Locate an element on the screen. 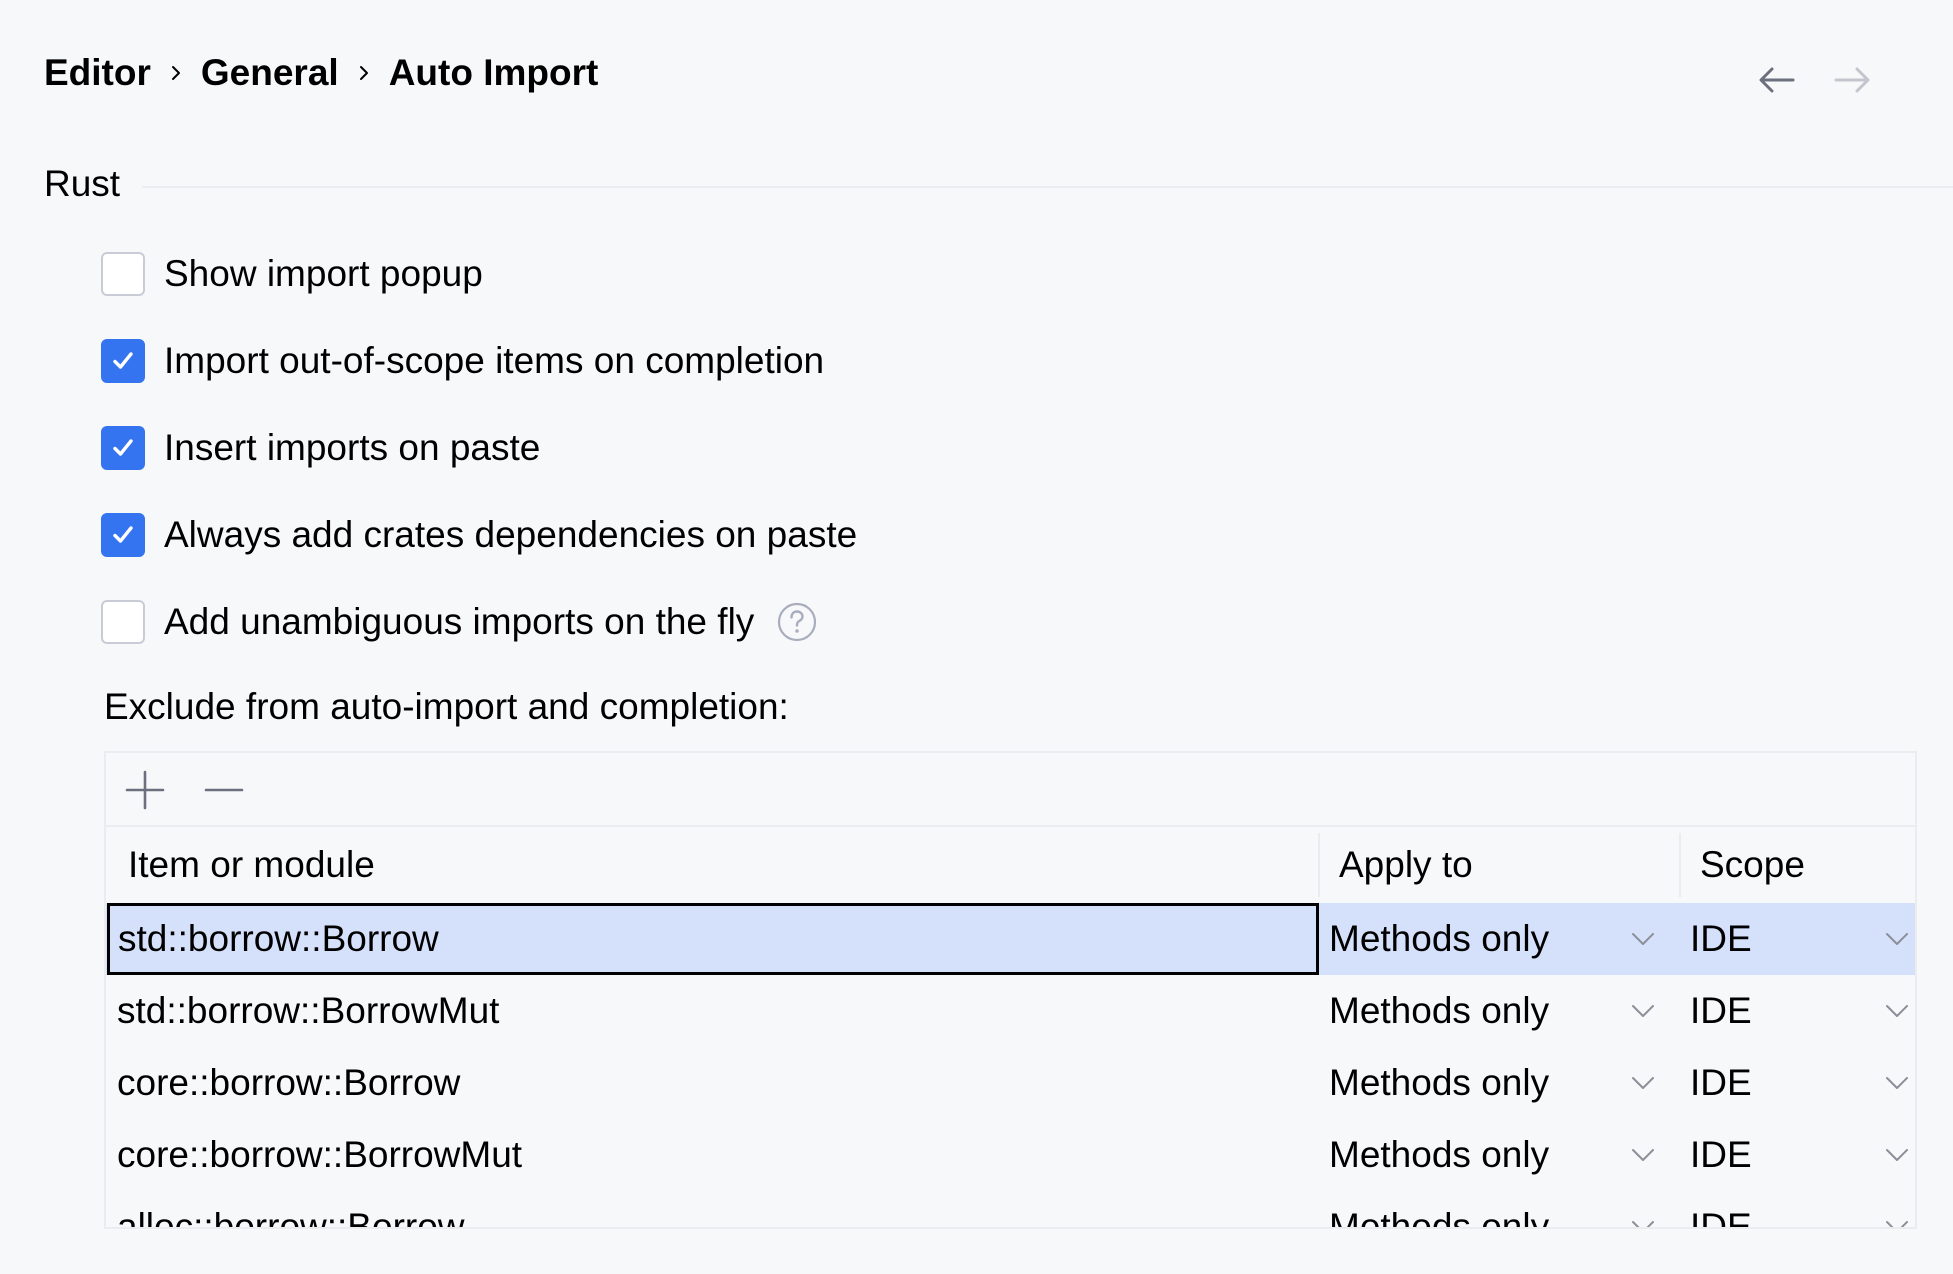  option-label: Show import popup is located at coordinates (323, 273).